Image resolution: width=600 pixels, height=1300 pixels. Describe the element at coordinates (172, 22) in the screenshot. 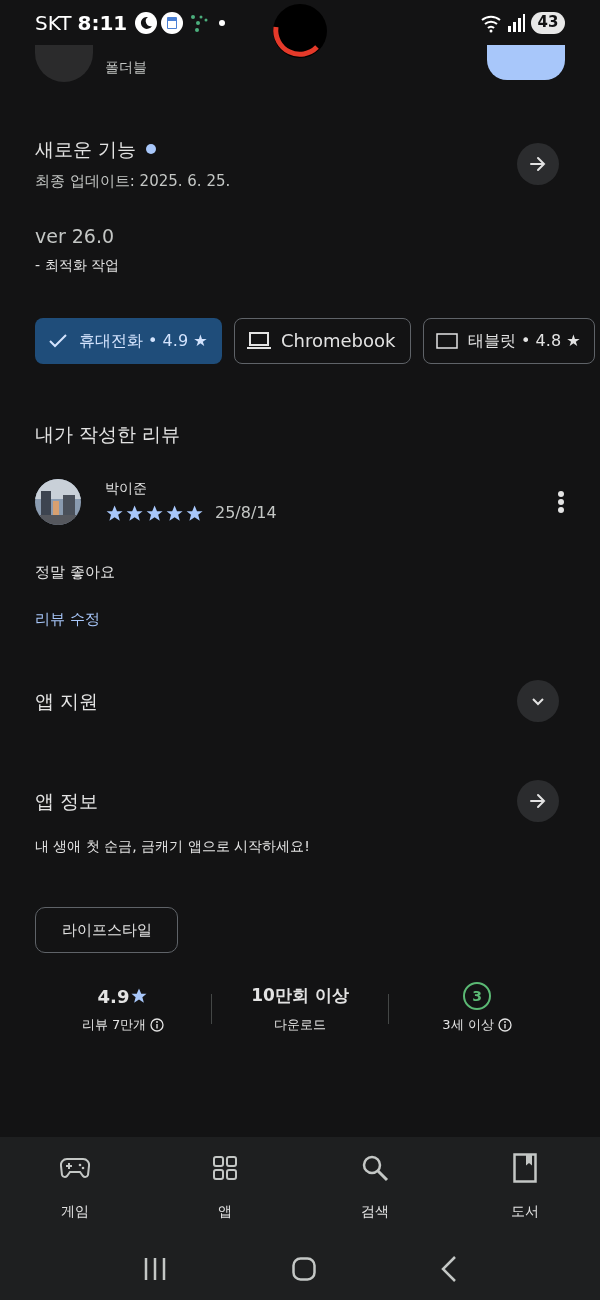

I see `calendar-icon` at that location.